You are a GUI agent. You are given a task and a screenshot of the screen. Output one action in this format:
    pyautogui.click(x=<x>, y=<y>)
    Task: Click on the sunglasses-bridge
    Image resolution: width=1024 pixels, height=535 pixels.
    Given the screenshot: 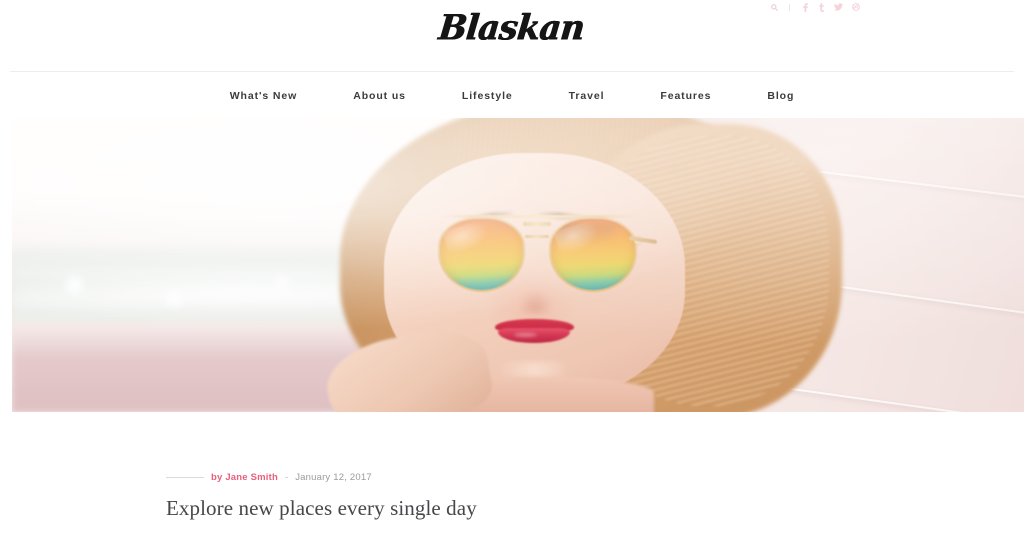 What is the action you would take?
    pyautogui.click(x=537, y=223)
    